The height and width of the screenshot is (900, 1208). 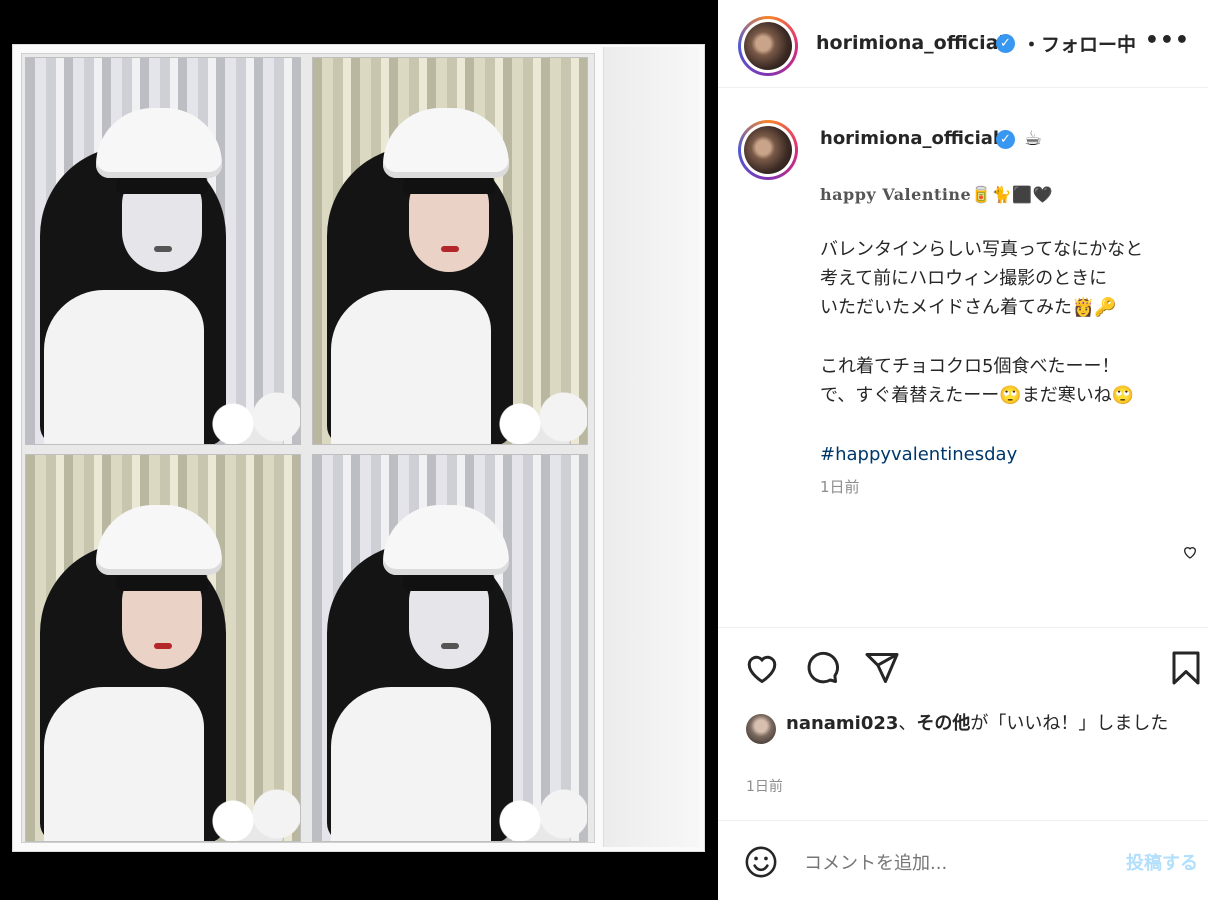 I want to click on caption-paragraph-2: これ着てチョコクロ5個食べたーー！ で、すぐ着替えたーー🙄まだ寒いね🙄, so click(x=977, y=381).